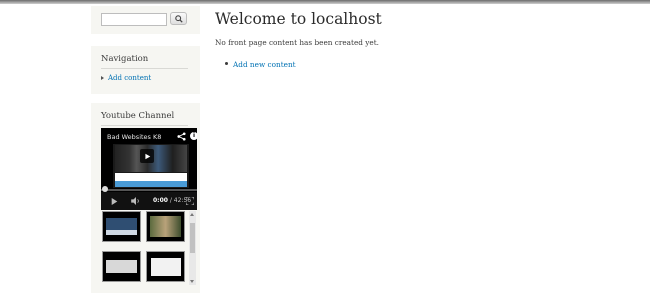 The image size is (650, 307). I want to click on search-input, so click(134, 19).